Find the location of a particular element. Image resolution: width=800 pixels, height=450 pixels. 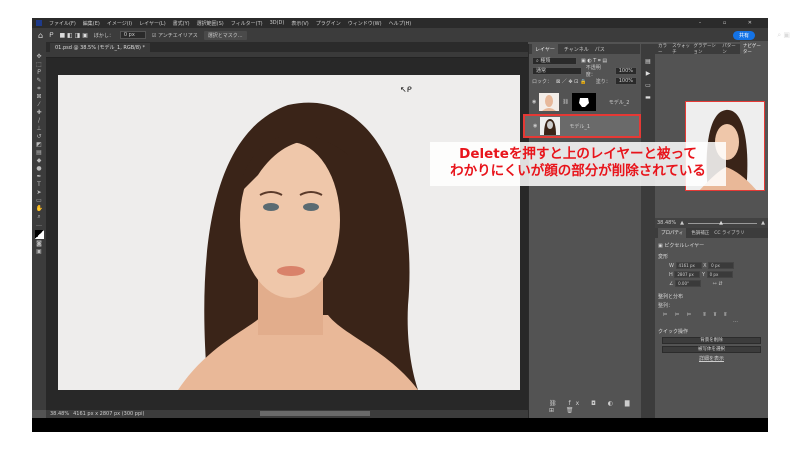

comments-icon: ▭ is located at coordinates (648, 85).